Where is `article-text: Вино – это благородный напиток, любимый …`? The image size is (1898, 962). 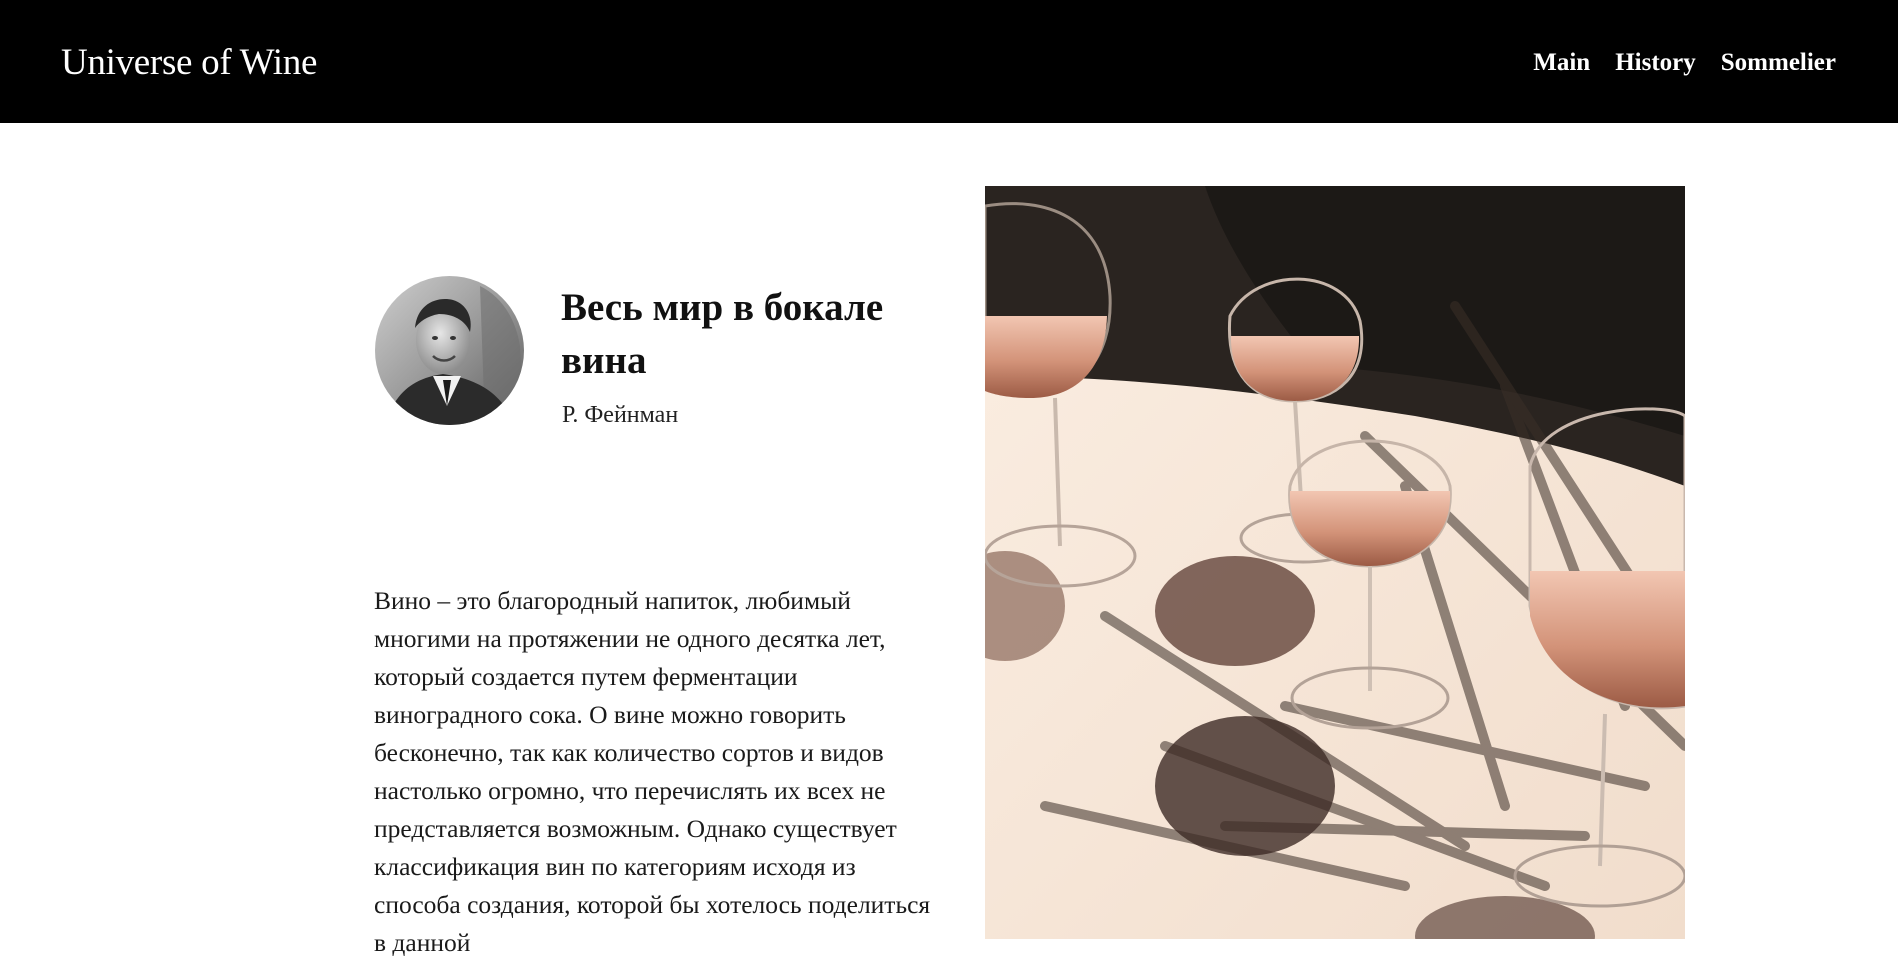
article-text: Вино – это благородный напиток, любимый … is located at coordinates (652, 771).